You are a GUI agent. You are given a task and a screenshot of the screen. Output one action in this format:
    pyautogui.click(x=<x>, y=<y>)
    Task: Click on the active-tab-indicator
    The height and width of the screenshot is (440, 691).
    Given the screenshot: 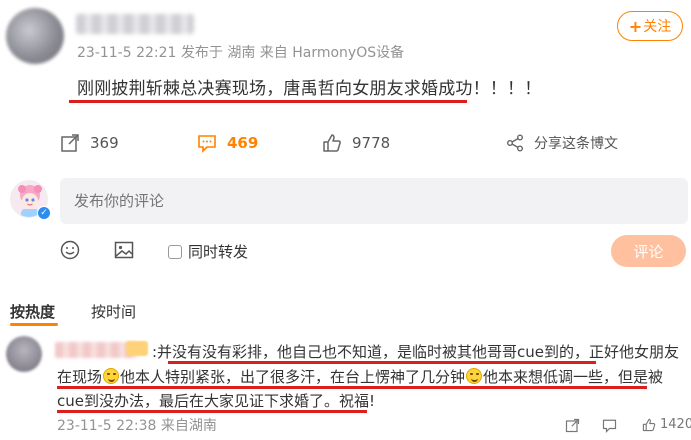 What is the action you would take?
    pyautogui.click(x=34, y=324)
    